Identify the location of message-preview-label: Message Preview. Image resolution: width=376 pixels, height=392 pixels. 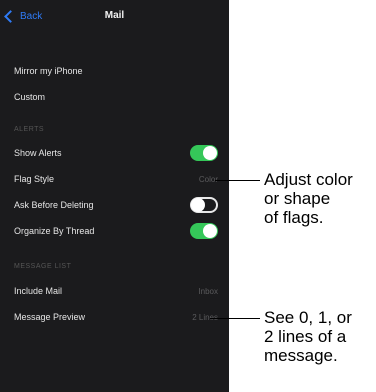
(50, 317).